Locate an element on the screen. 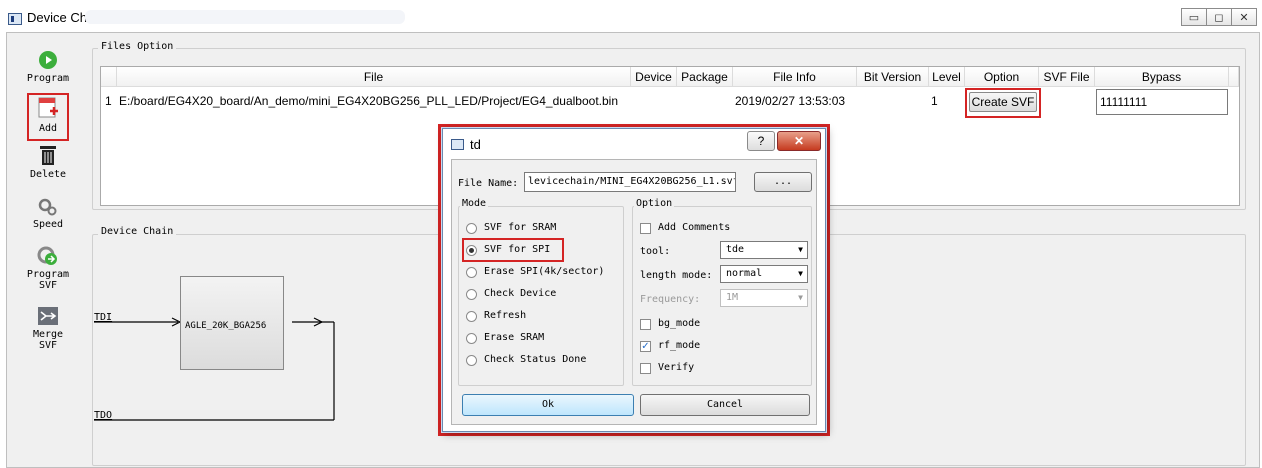  col-device: Device is located at coordinates (654, 77).